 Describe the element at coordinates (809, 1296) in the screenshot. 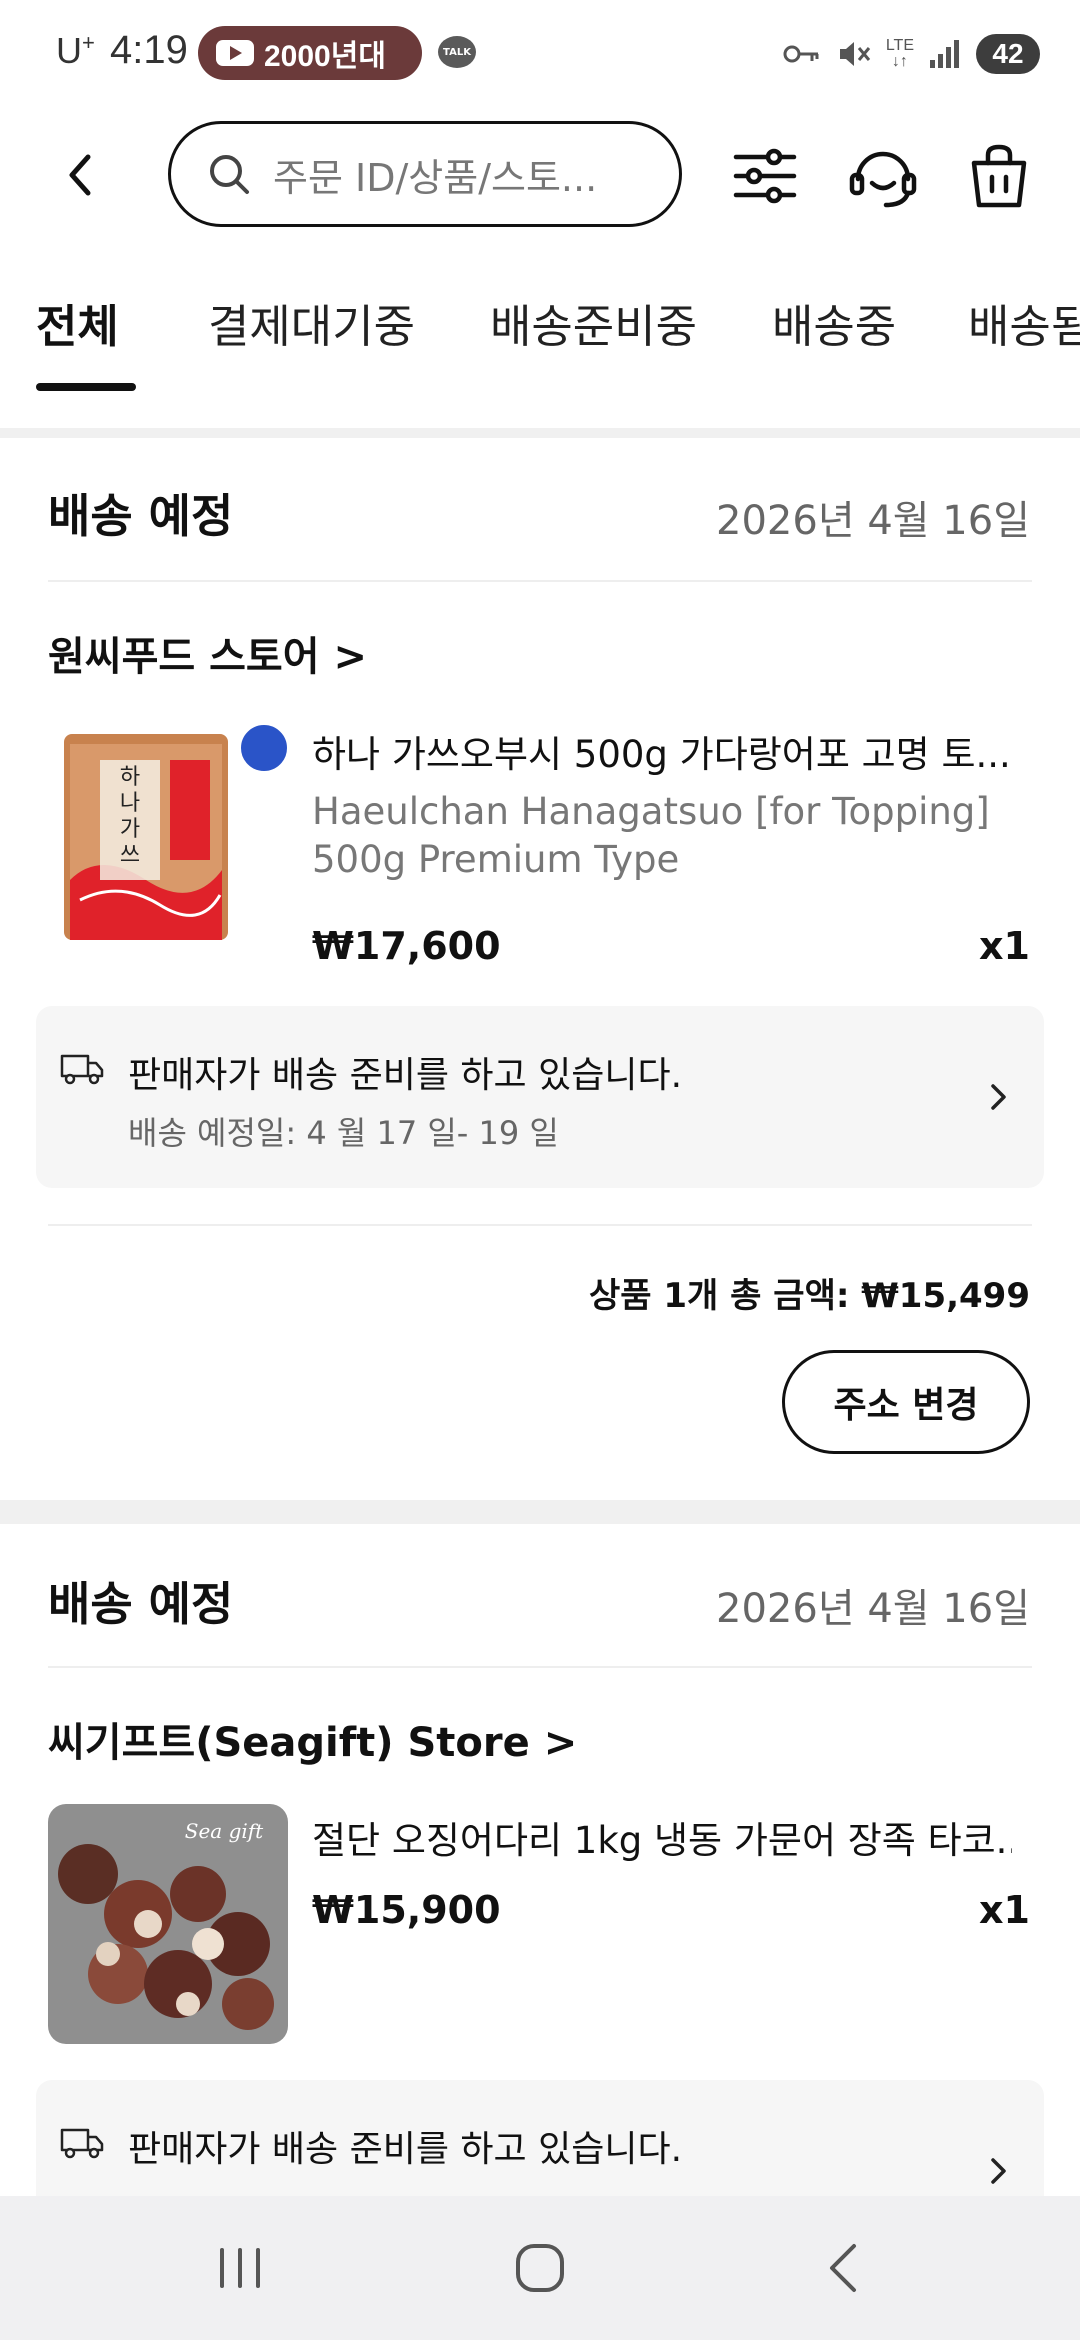

I see `order-total: 상품 1개 총 금액: ₩15,499` at that location.